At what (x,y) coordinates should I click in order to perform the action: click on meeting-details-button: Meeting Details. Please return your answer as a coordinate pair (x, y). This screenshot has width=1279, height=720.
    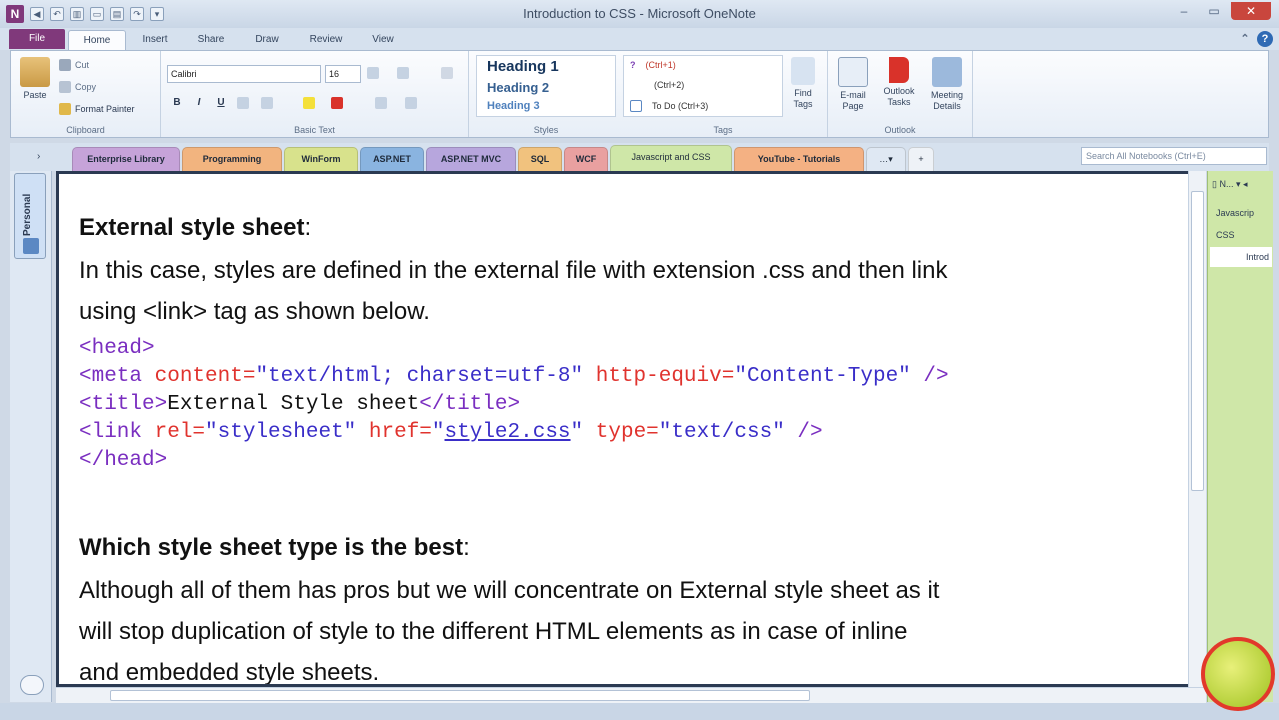
    Looking at the image, I should click on (947, 84).